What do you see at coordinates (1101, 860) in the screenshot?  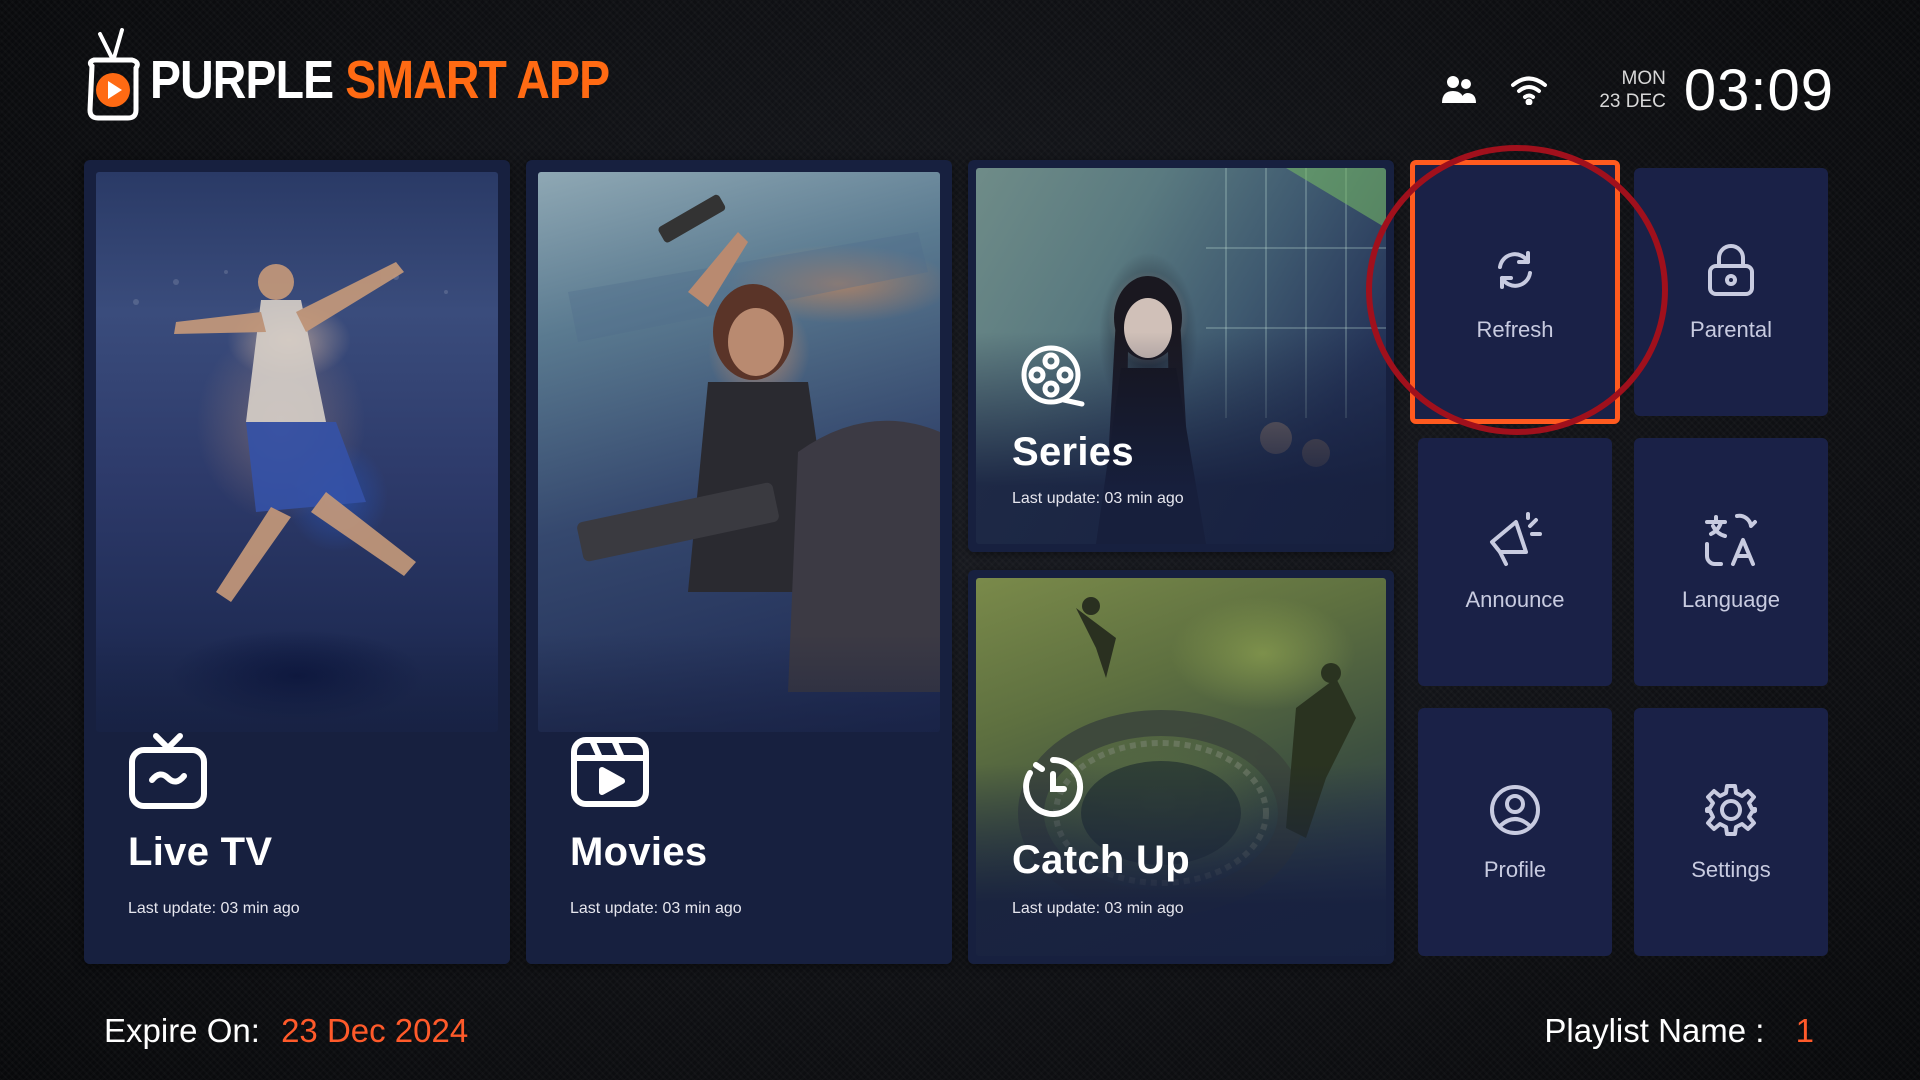 I see `tile-title: Catch Up` at bounding box center [1101, 860].